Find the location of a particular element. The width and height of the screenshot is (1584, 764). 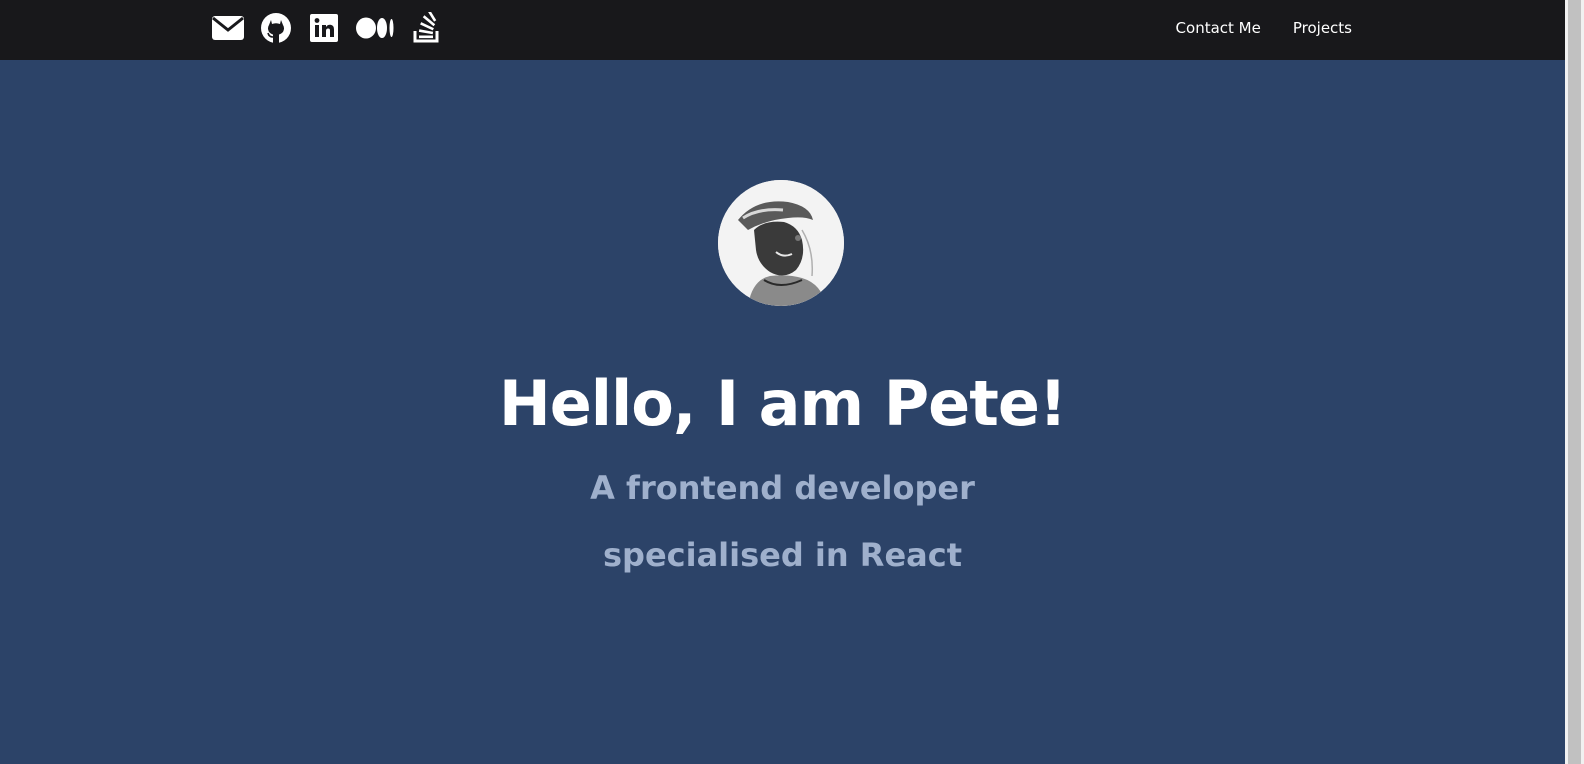

medium-link is located at coordinates (375, 28).